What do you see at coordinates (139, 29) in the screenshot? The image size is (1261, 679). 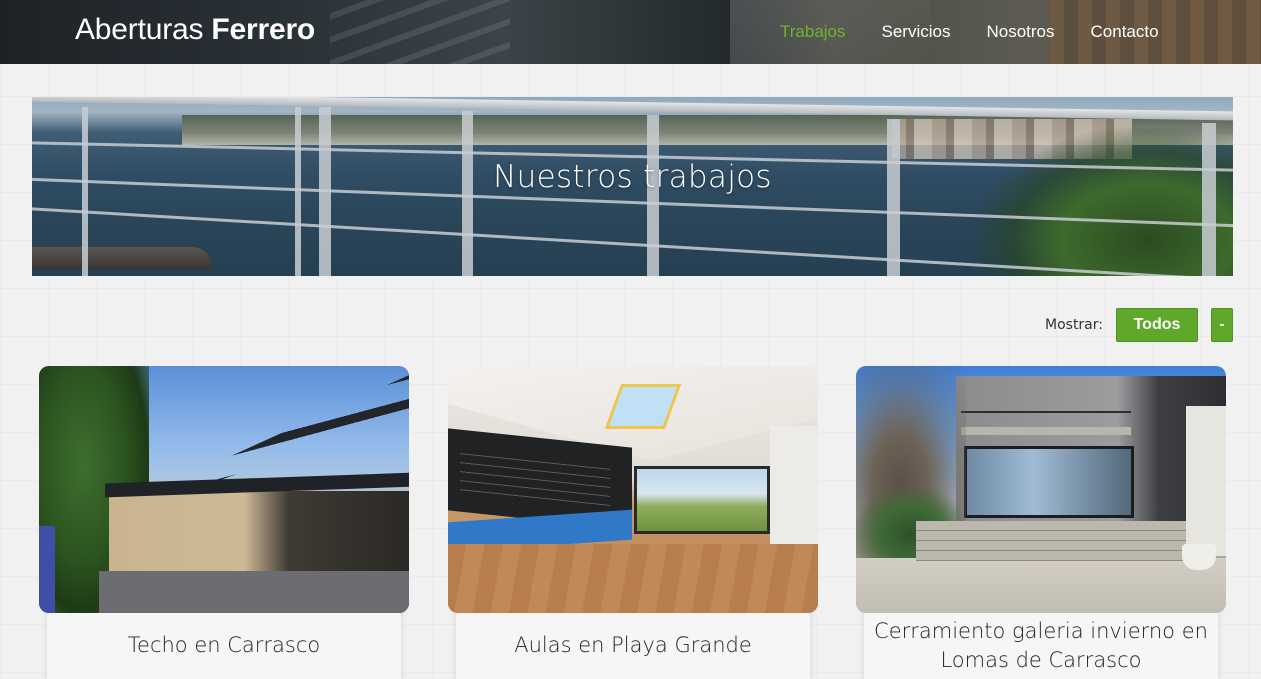 I see `brand-name-first: Aberturas` at bounding box center [139, 29].